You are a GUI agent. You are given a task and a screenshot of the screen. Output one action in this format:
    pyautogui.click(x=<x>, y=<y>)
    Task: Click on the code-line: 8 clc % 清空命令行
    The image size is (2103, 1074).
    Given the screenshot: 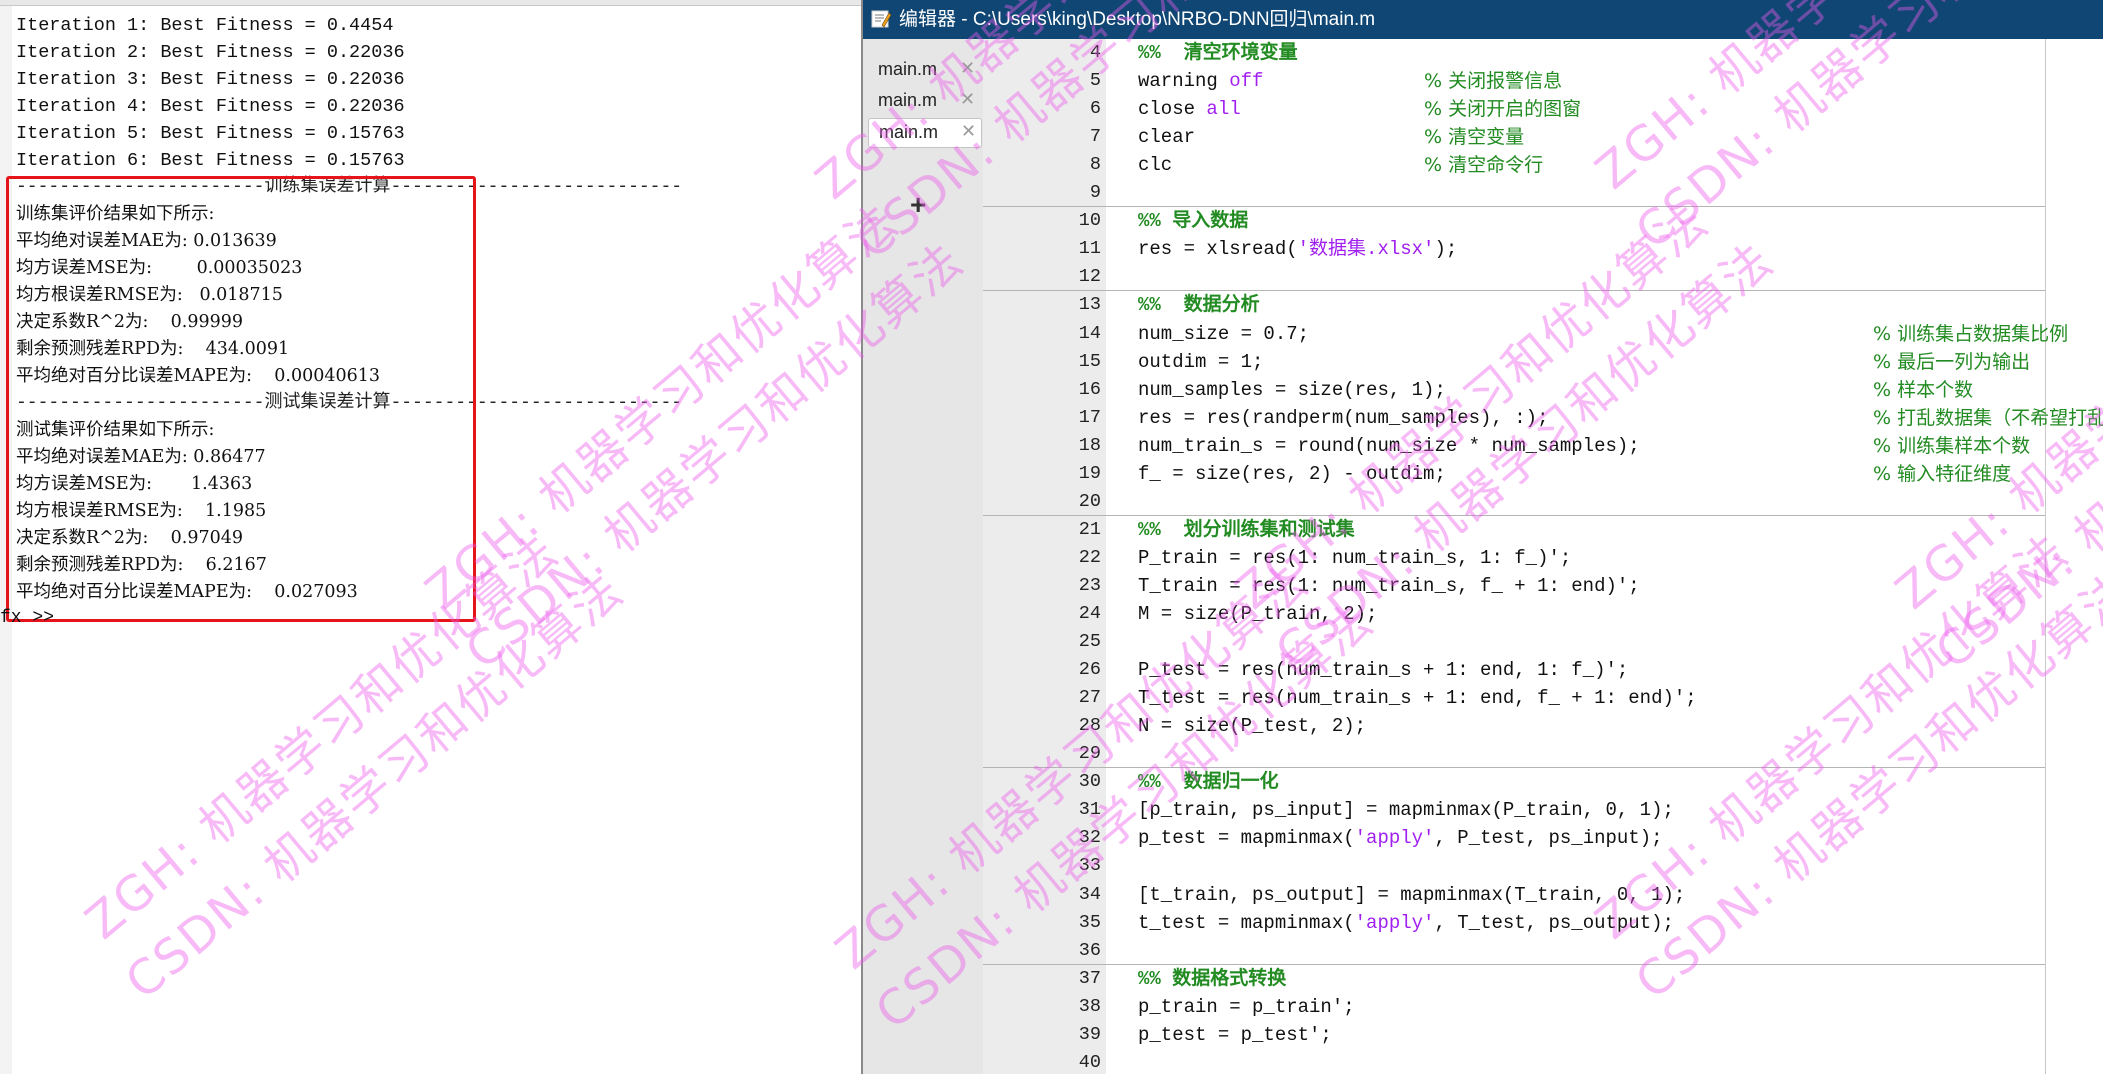 What is the action you would take?
    pyautogui.click(x=1483, y=165)
    